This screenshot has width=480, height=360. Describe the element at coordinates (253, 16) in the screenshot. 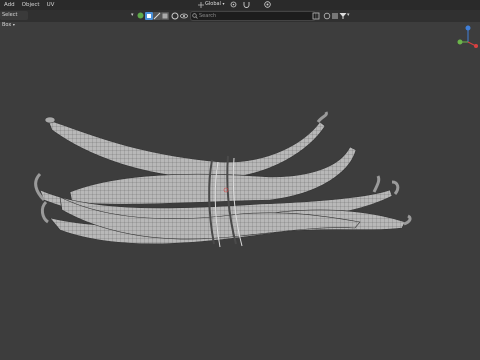

I see `search-input: Search` at that location.